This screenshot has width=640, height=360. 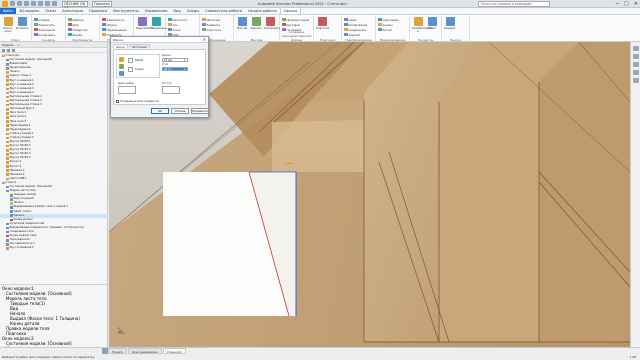 What do you see at coordinates (432, 26) in the screenshot?
I see `ribbon-button: Пакет` at bounding box center [432, 26].